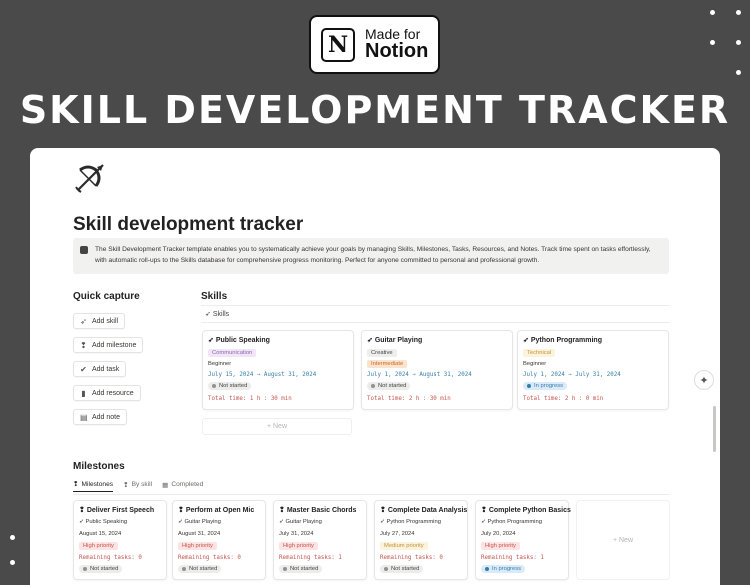 This screenshot has width=750, height=585. What do you see at coordinates (714, 429) in the screenshot?
I see `scrollbar` at bounding box center [714, 429].